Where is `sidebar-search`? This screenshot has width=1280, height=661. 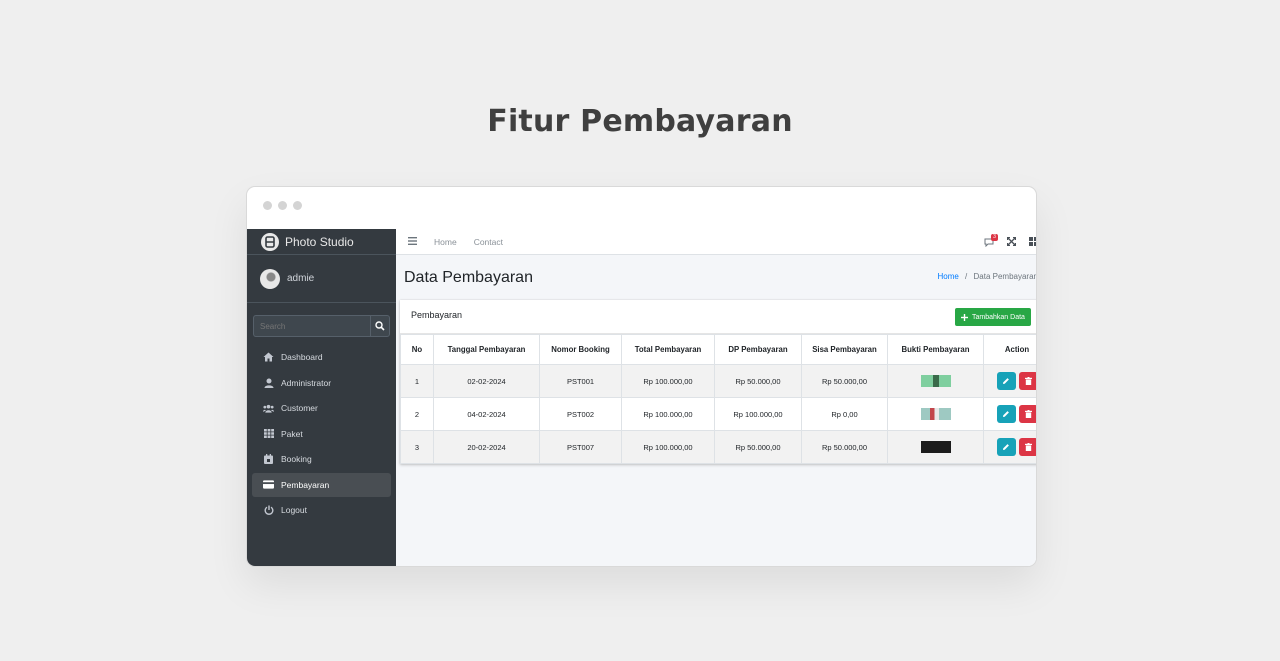 sidebar-search is located at coordinates (321, 326).